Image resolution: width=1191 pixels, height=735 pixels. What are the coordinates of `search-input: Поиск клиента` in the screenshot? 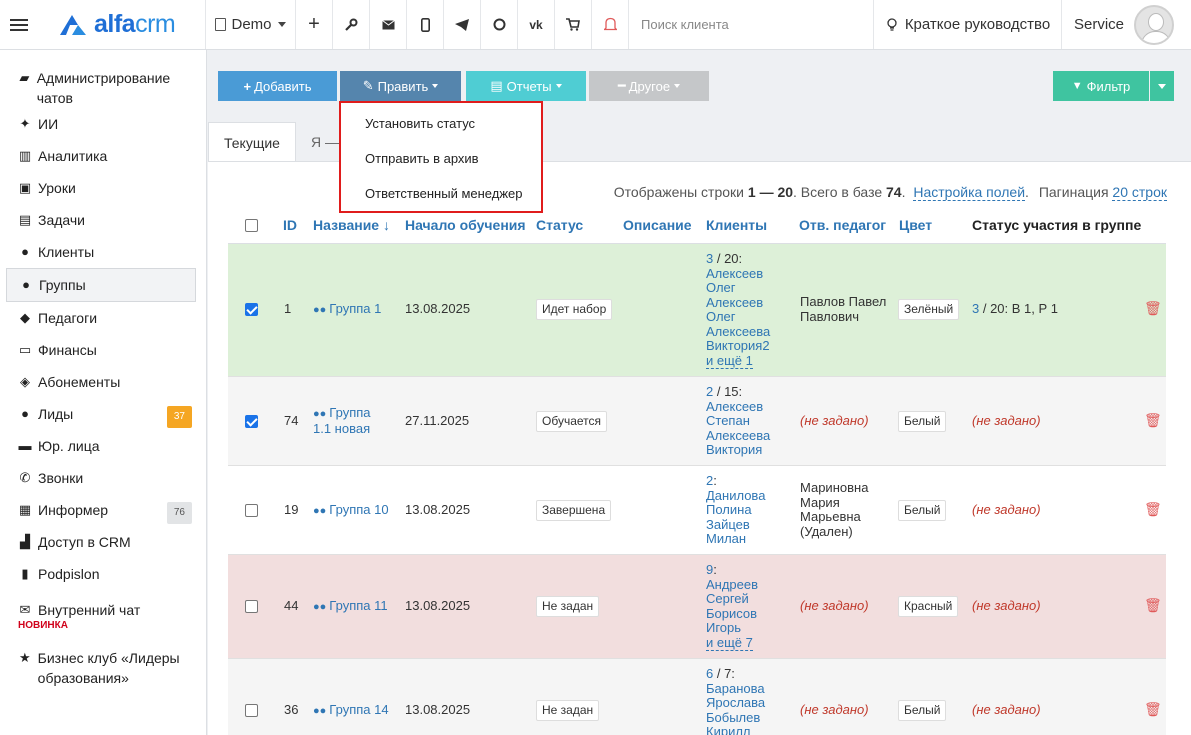 It's located at (751, 24).